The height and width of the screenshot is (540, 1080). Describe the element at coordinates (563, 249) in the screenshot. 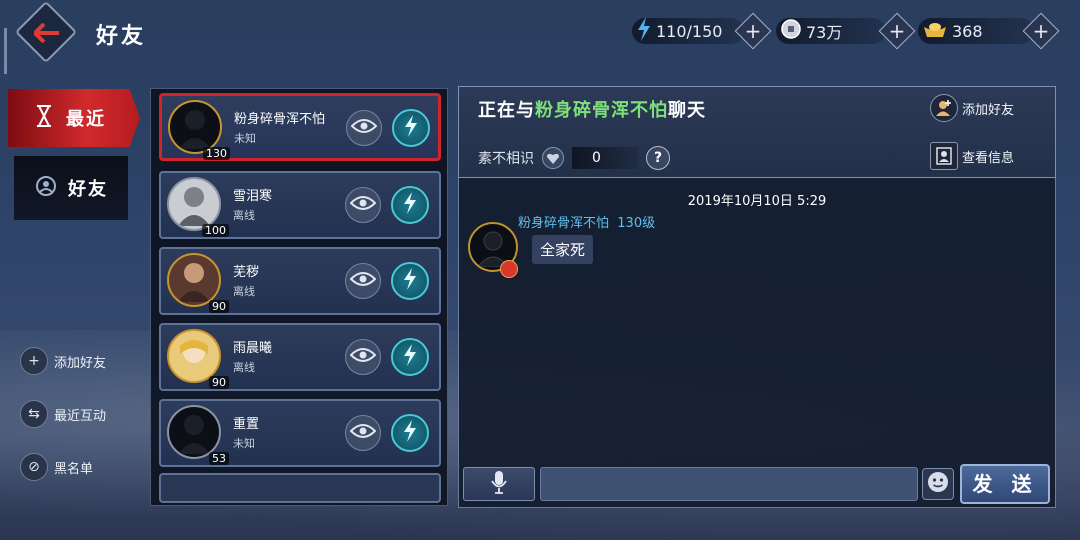

I see `message-bubble: 全家死` at that location.